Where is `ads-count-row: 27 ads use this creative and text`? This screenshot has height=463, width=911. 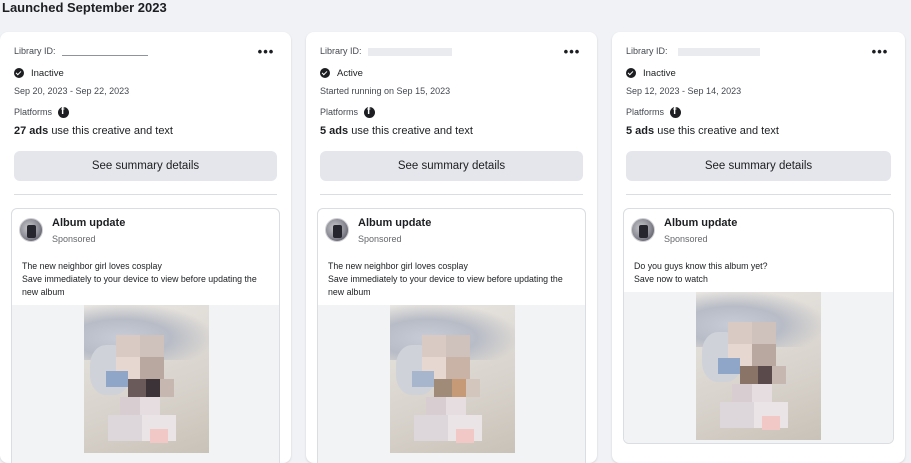
ads-count-row: 27 ads use this creative and text is located at coordinates (93, 131).